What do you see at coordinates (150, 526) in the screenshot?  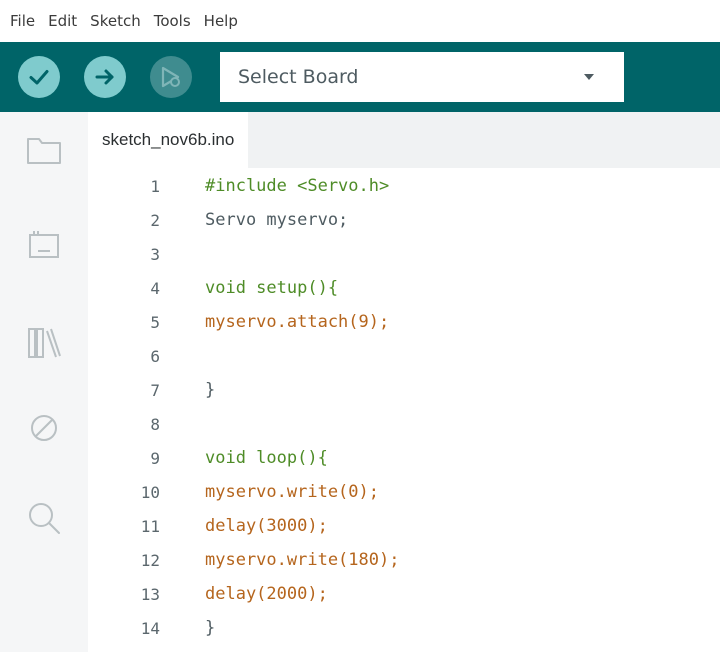 I see `line-number: 11` at bounding box center [150, 526].